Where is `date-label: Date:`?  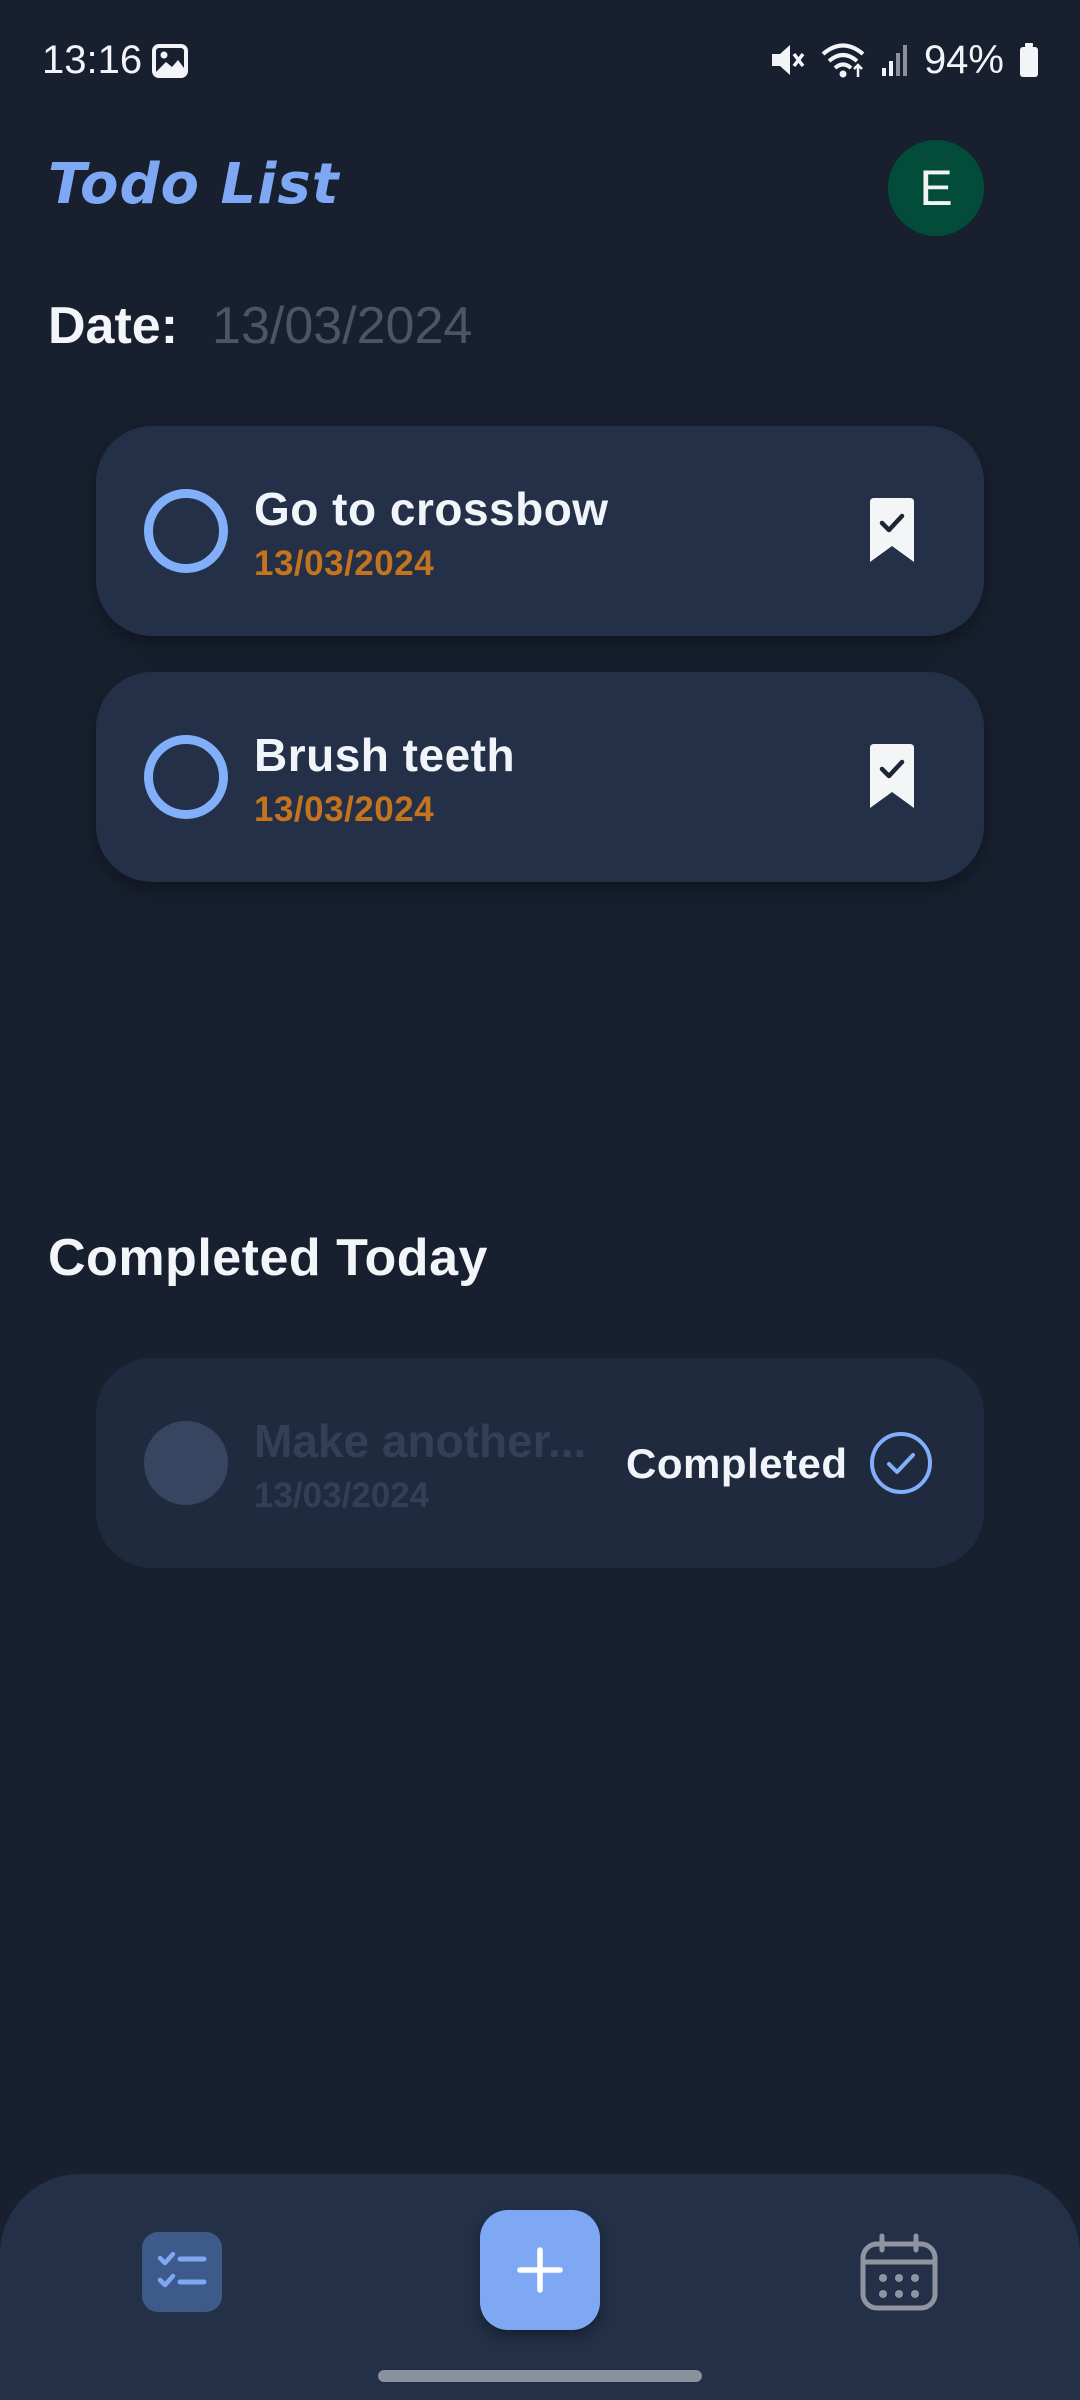 date-label: Date: is located at coordinates (113, 326).